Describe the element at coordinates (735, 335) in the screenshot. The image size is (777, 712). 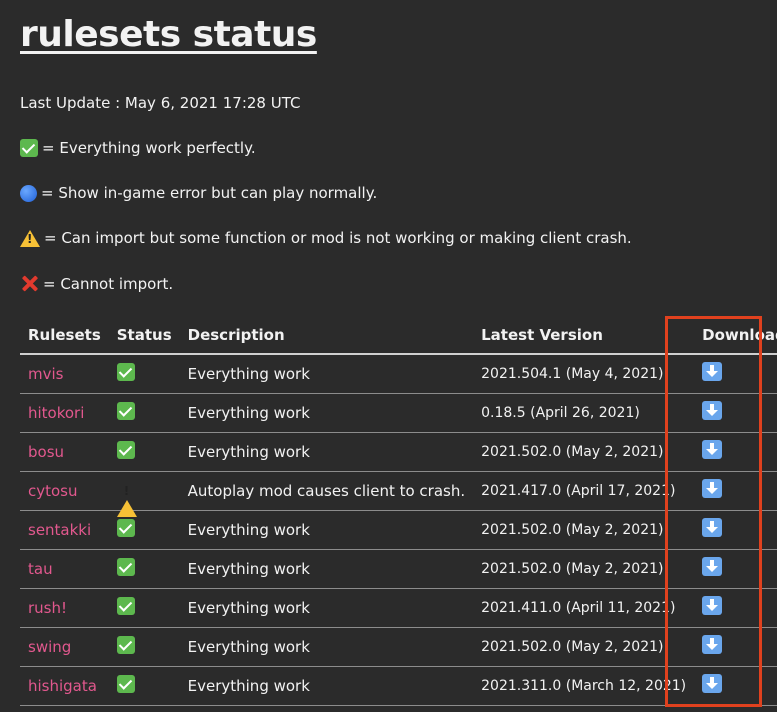
I see `header-download: Download` at that location.